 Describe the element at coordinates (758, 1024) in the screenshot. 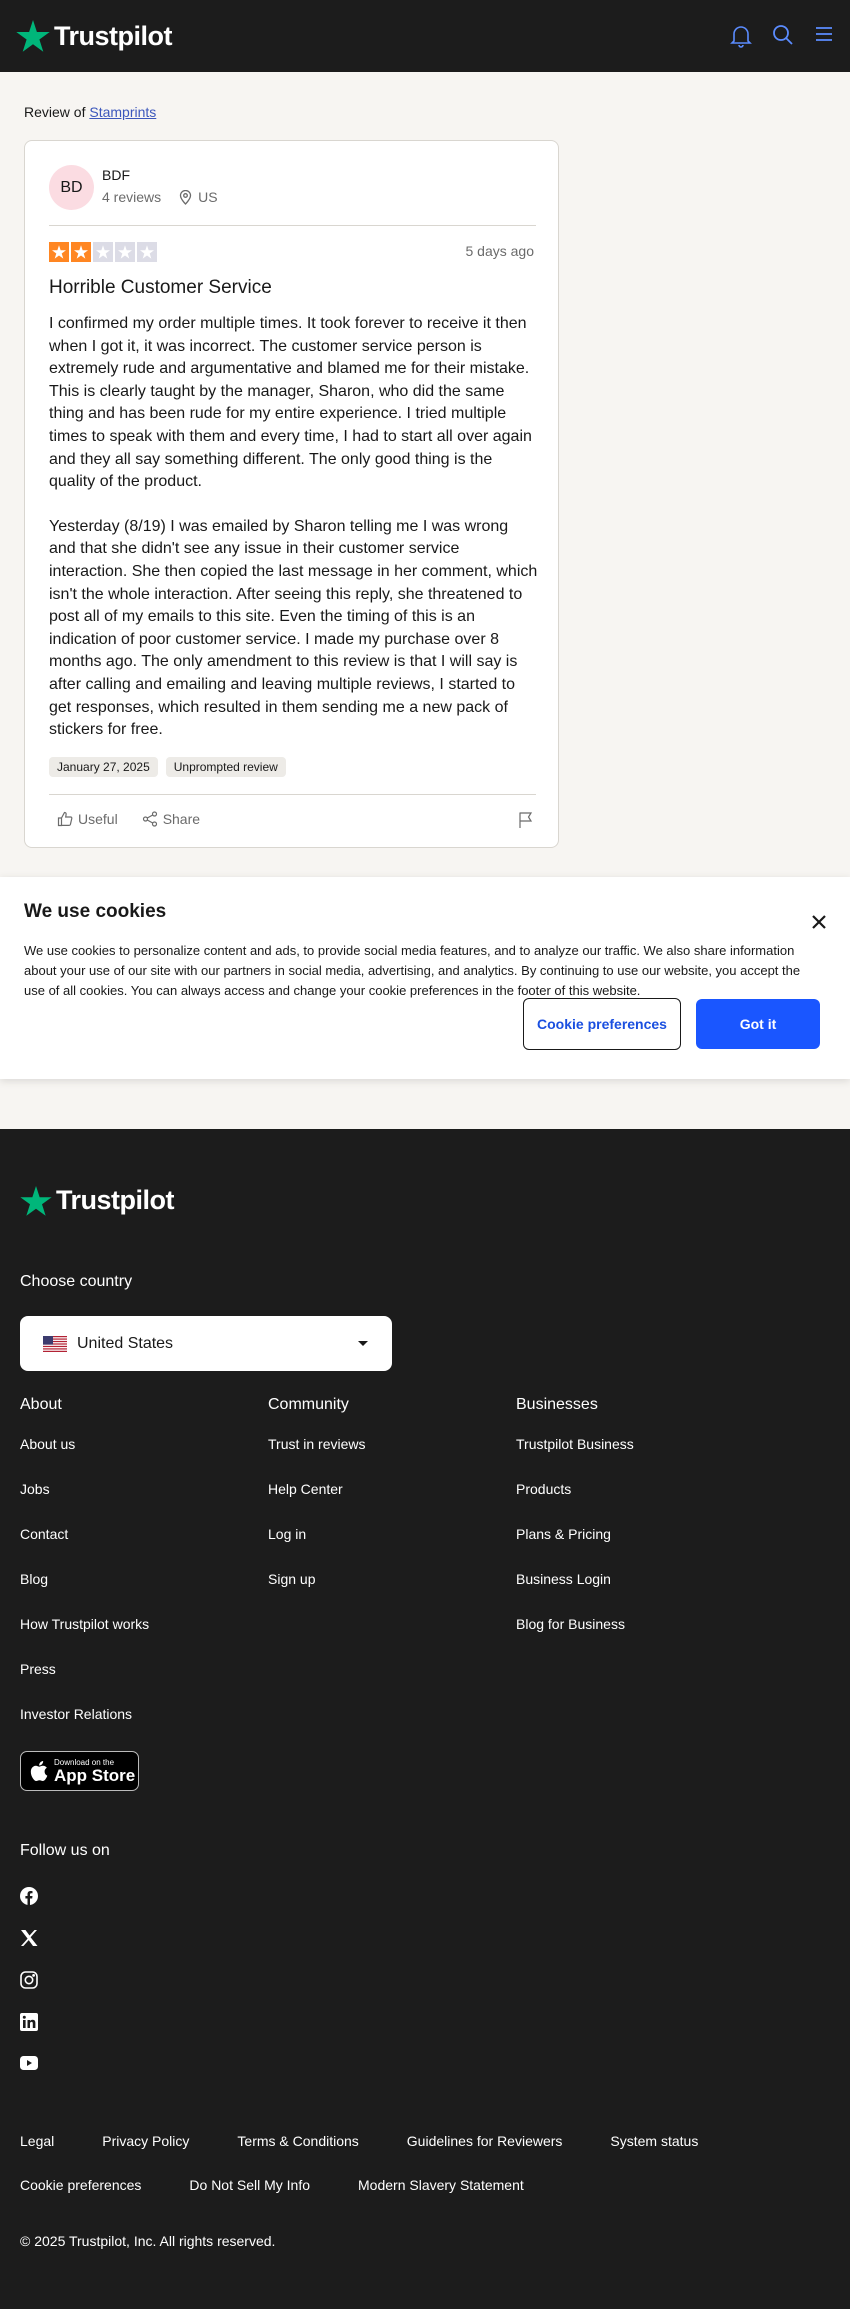

I see `got-it-button: Got it` at that location.